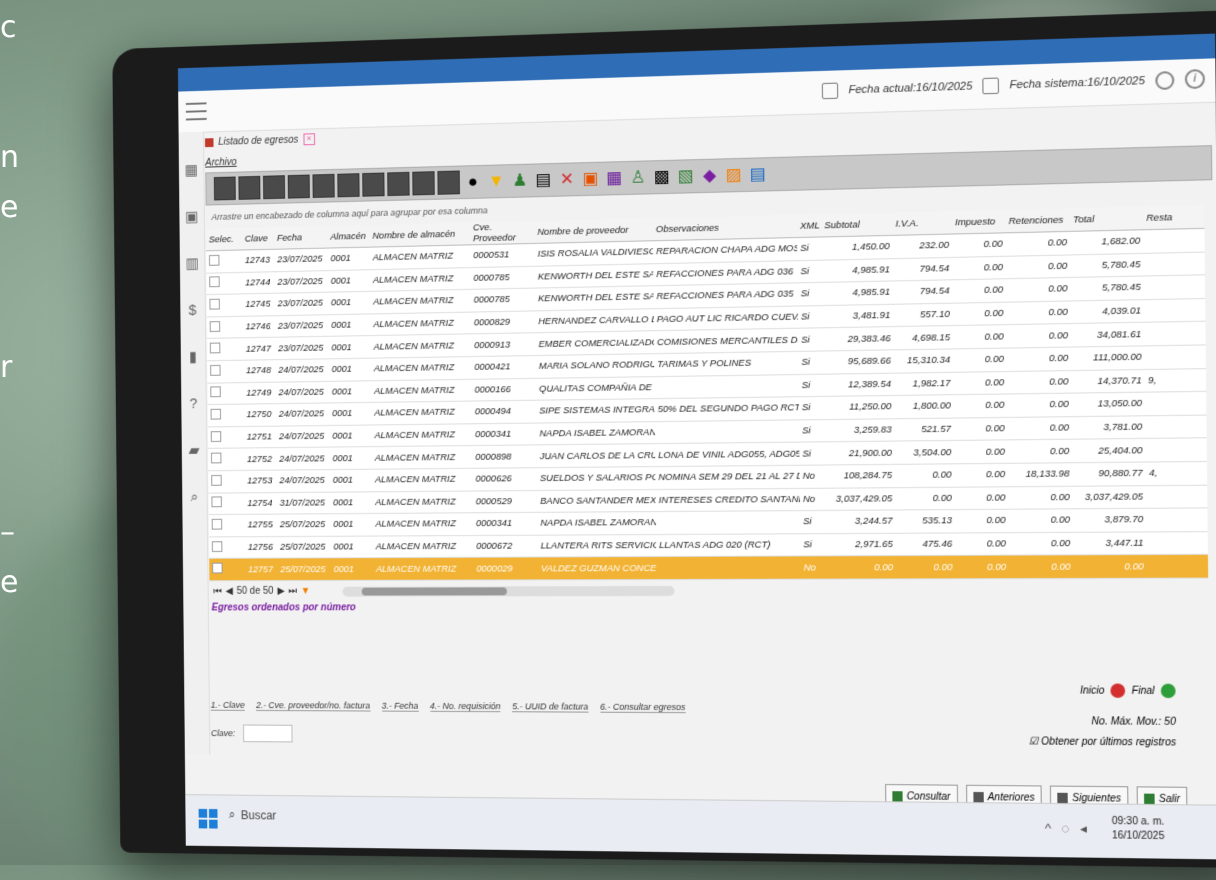 This screenshot has height=880, width=1216. Describe the element at coordinates (465, 706) in the screenshot. I see `tab-requisicion: 4.- No. requisición` at that location.